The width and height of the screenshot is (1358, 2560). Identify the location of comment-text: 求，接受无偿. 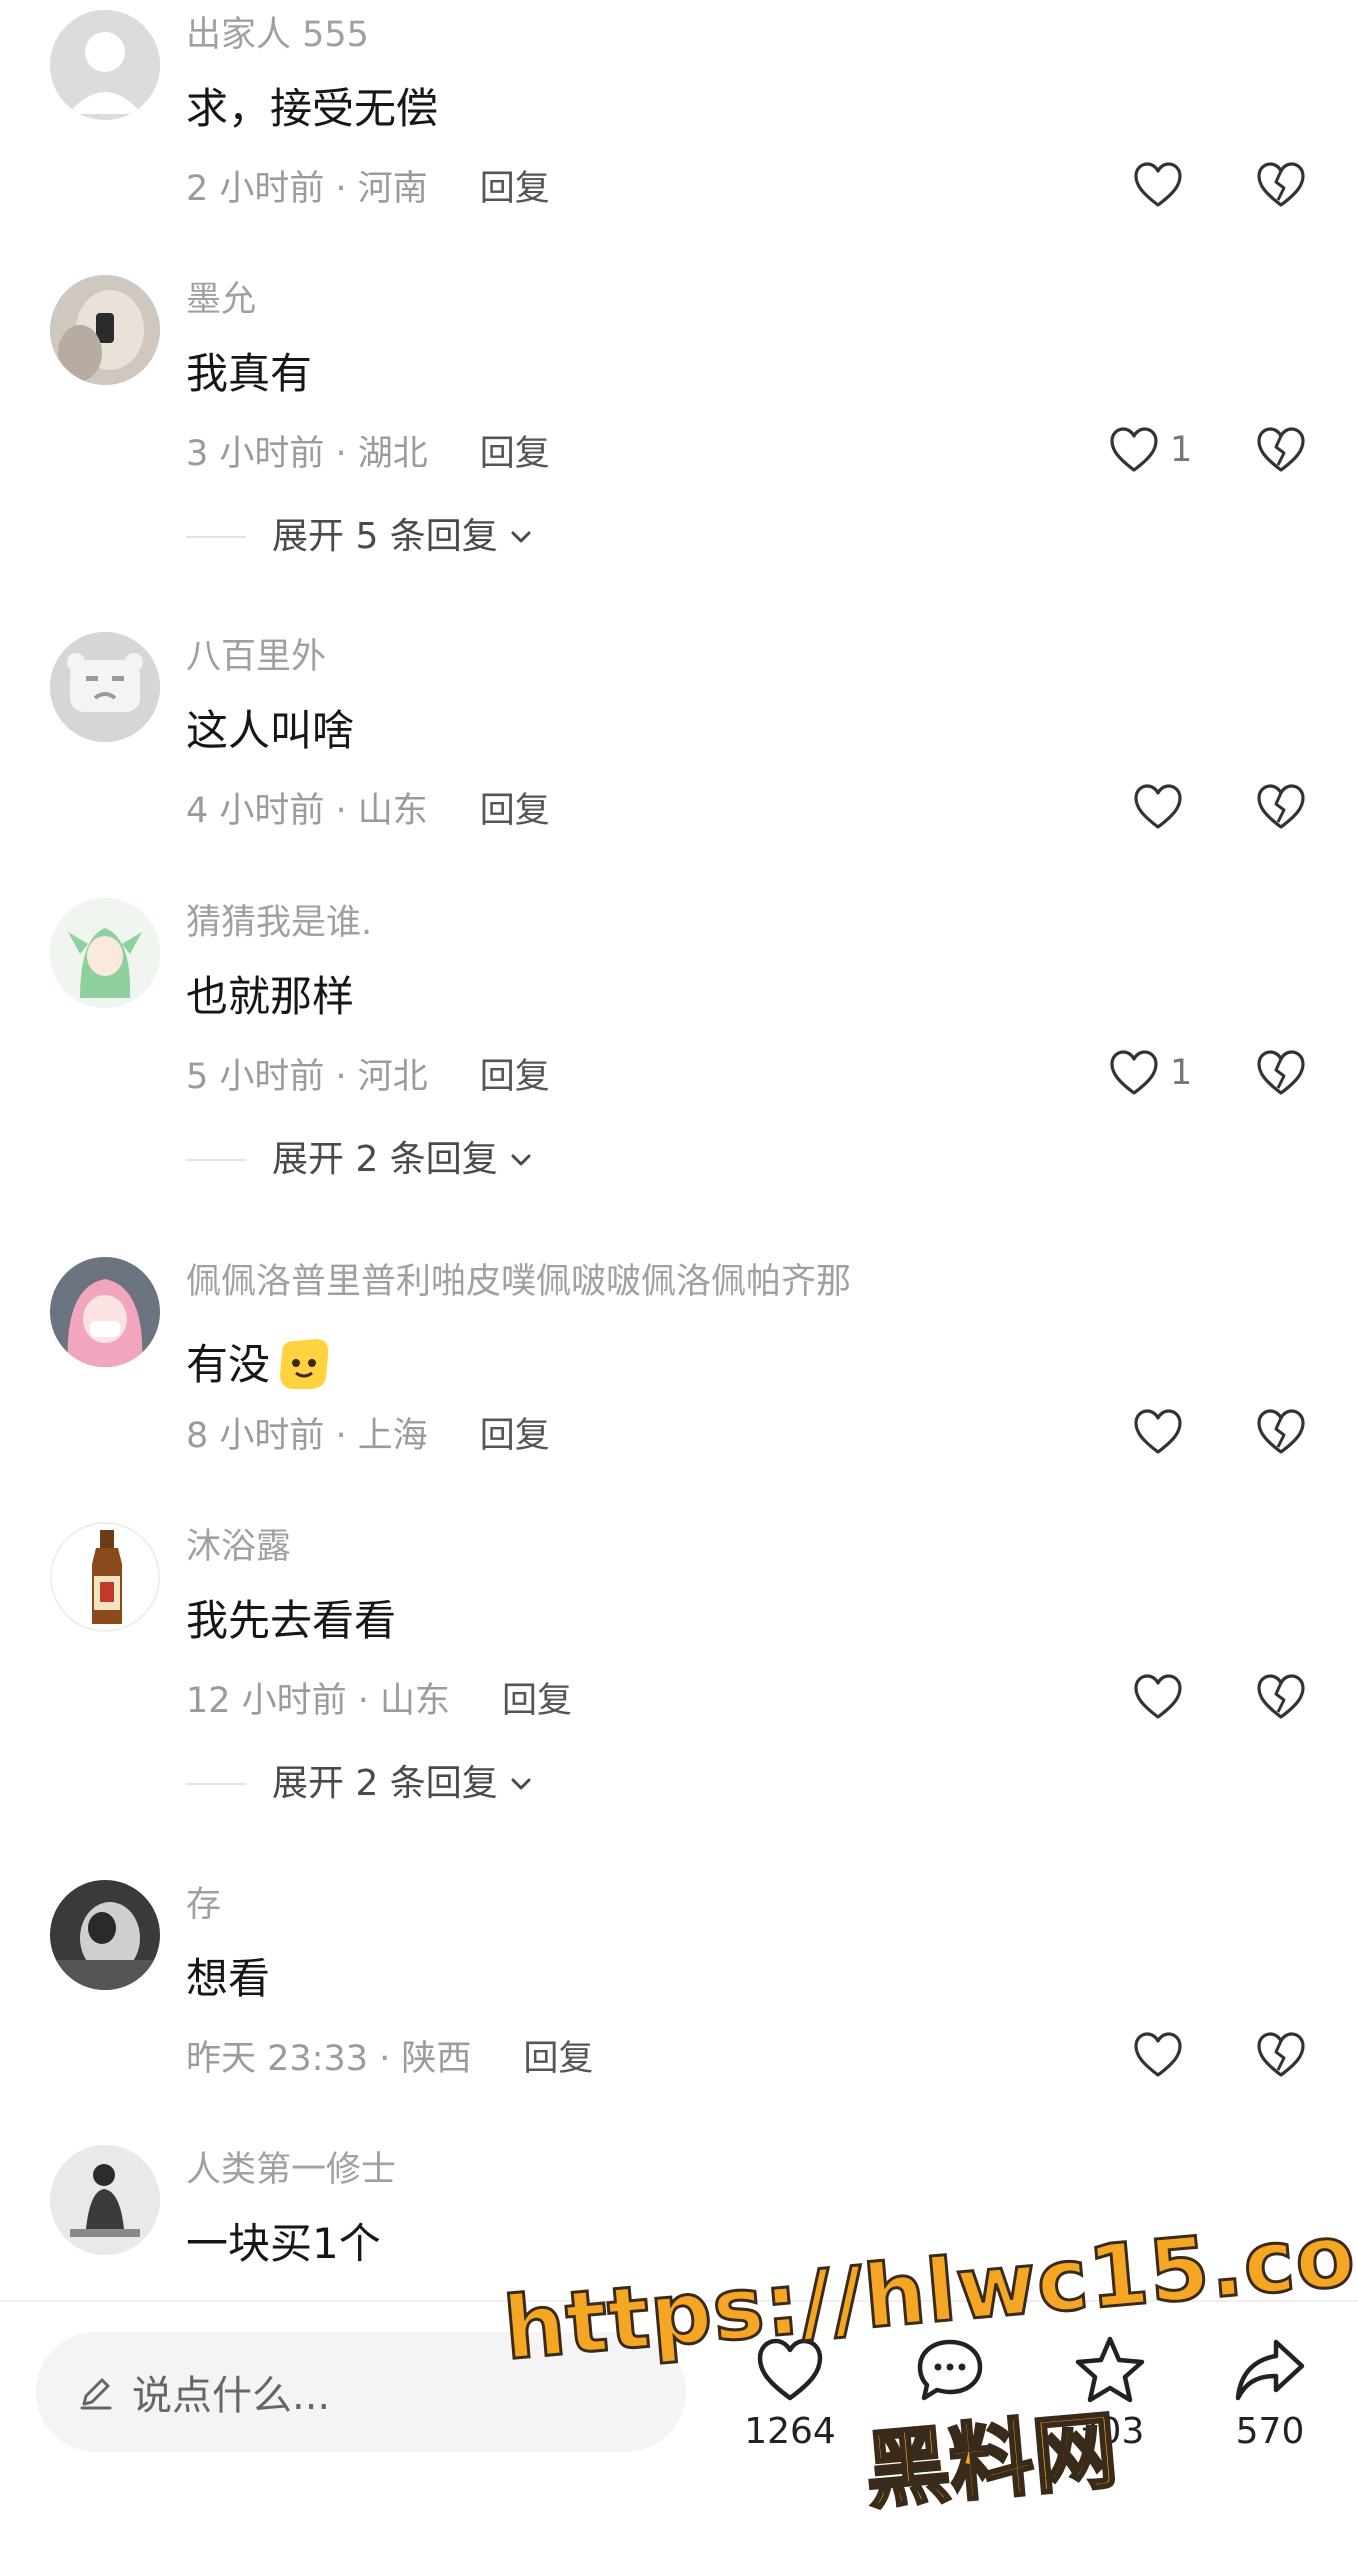
(312, 108).